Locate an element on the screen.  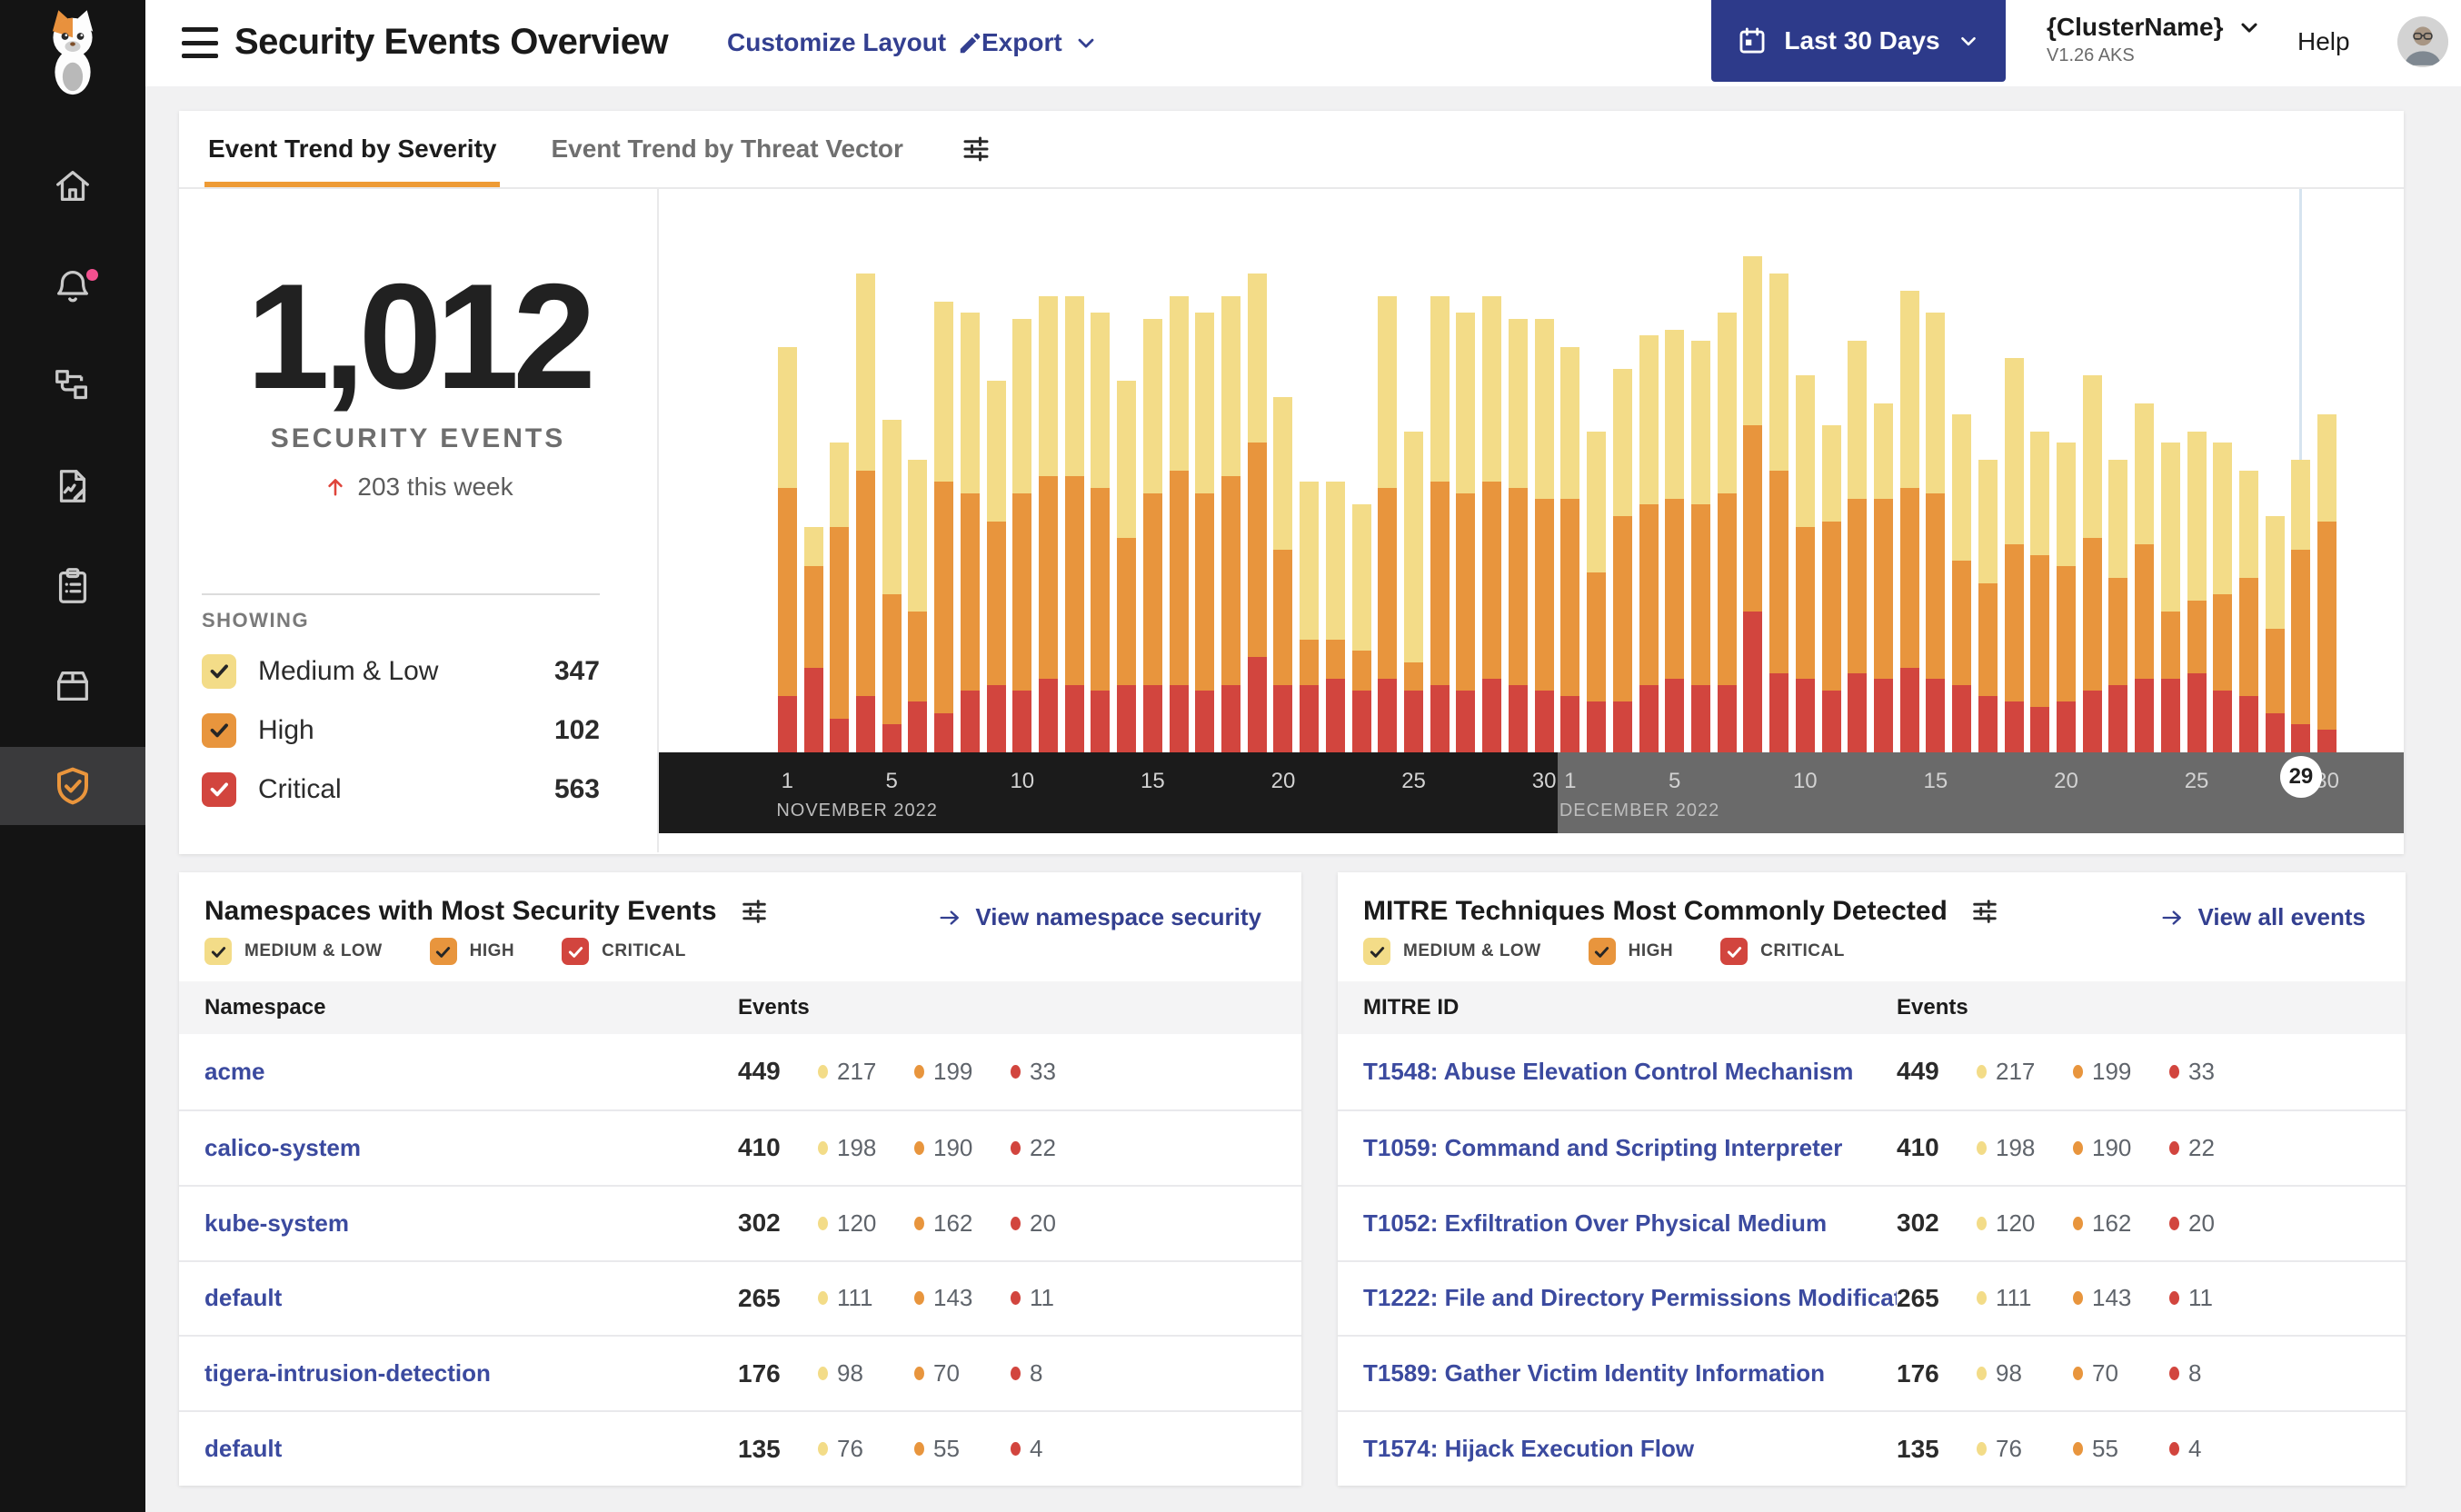
export-button: Export is located at coordinates (1040, 42).